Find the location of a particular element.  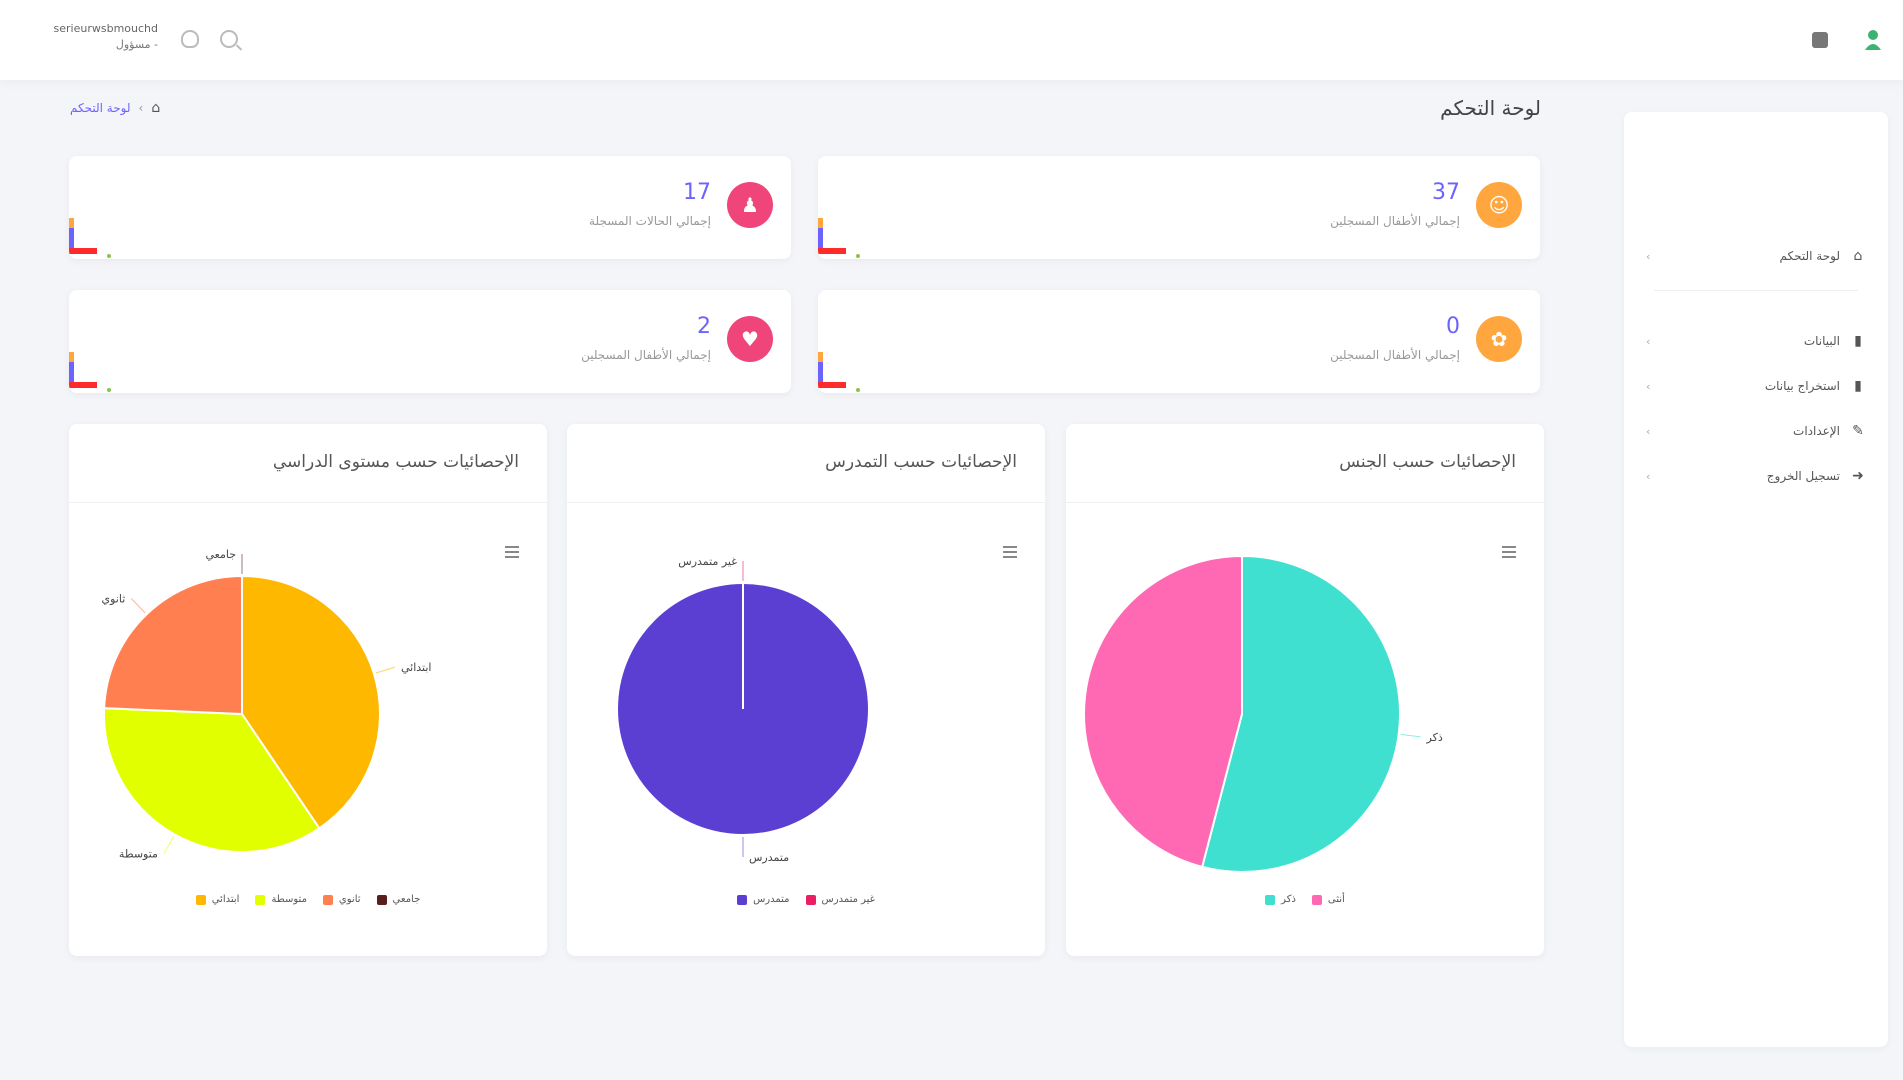

legend-item: غير متمدرس is located at coordinates (840, 899).